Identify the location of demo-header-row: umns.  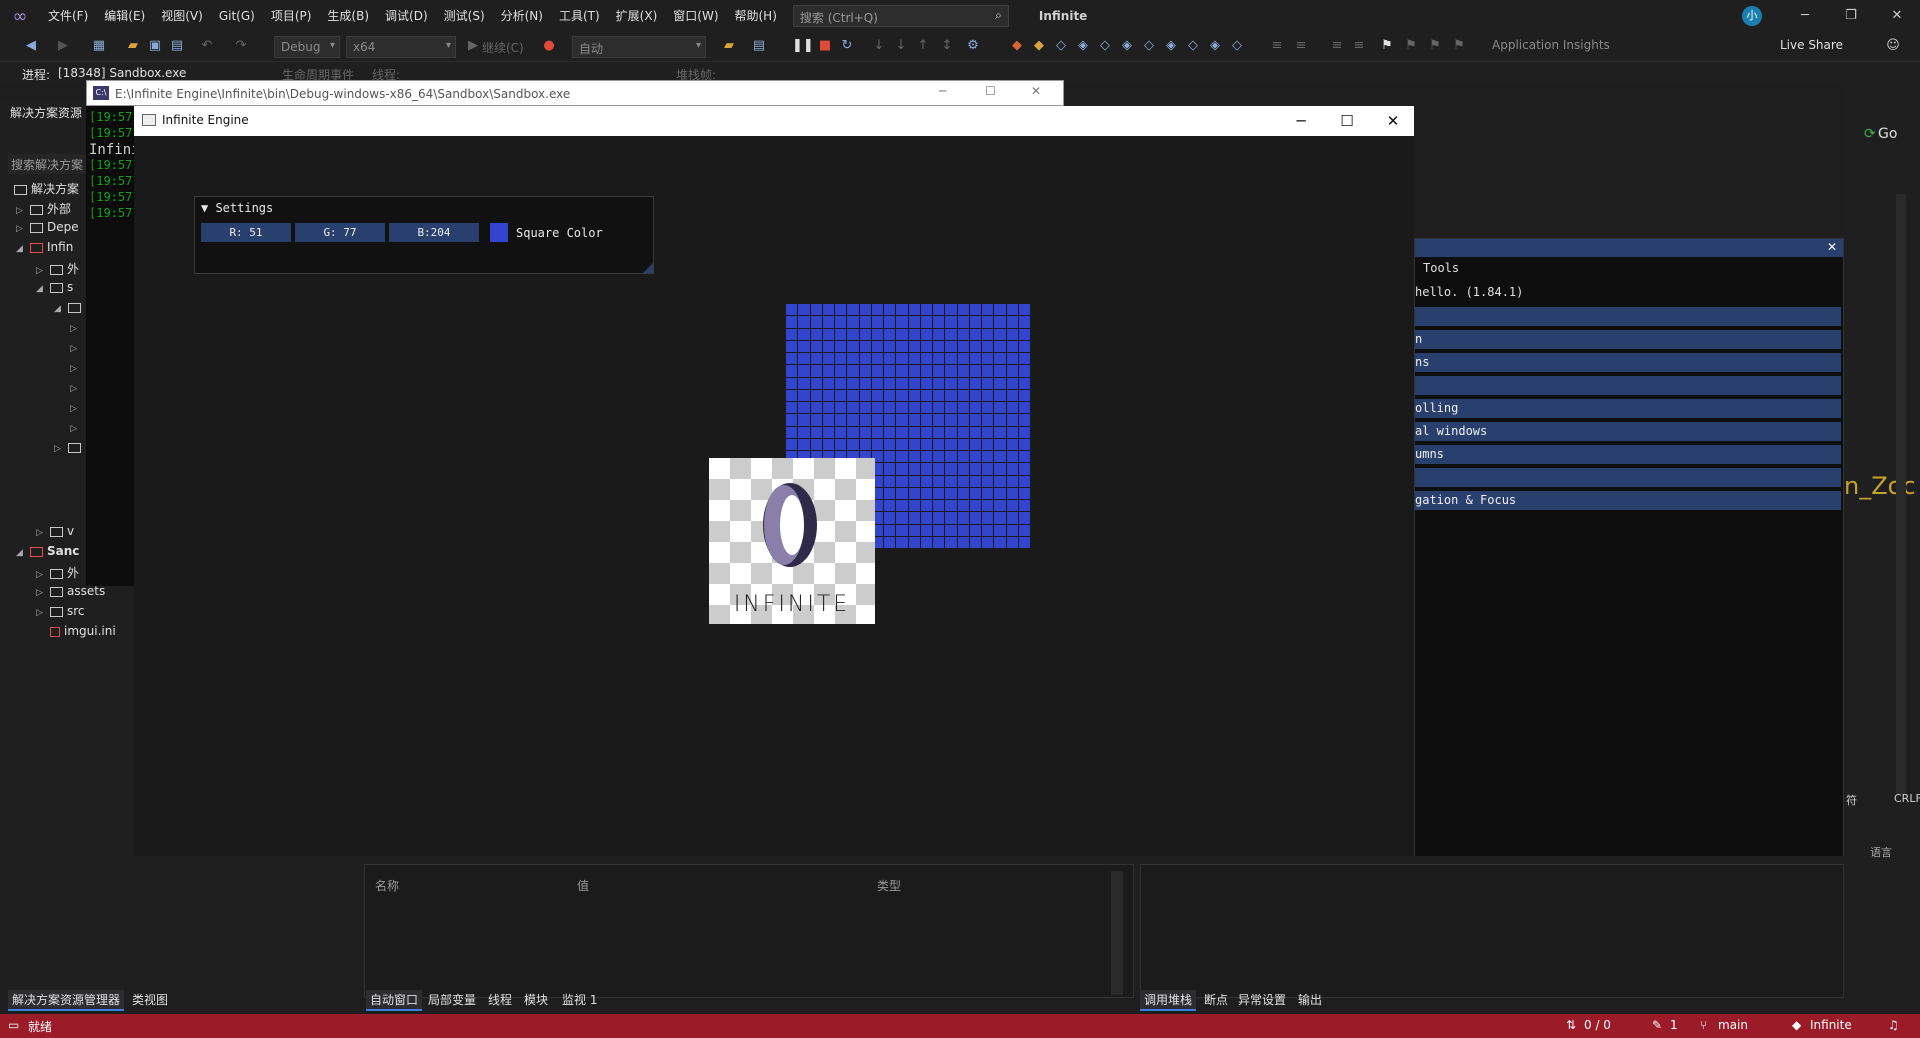
(1628, 454).